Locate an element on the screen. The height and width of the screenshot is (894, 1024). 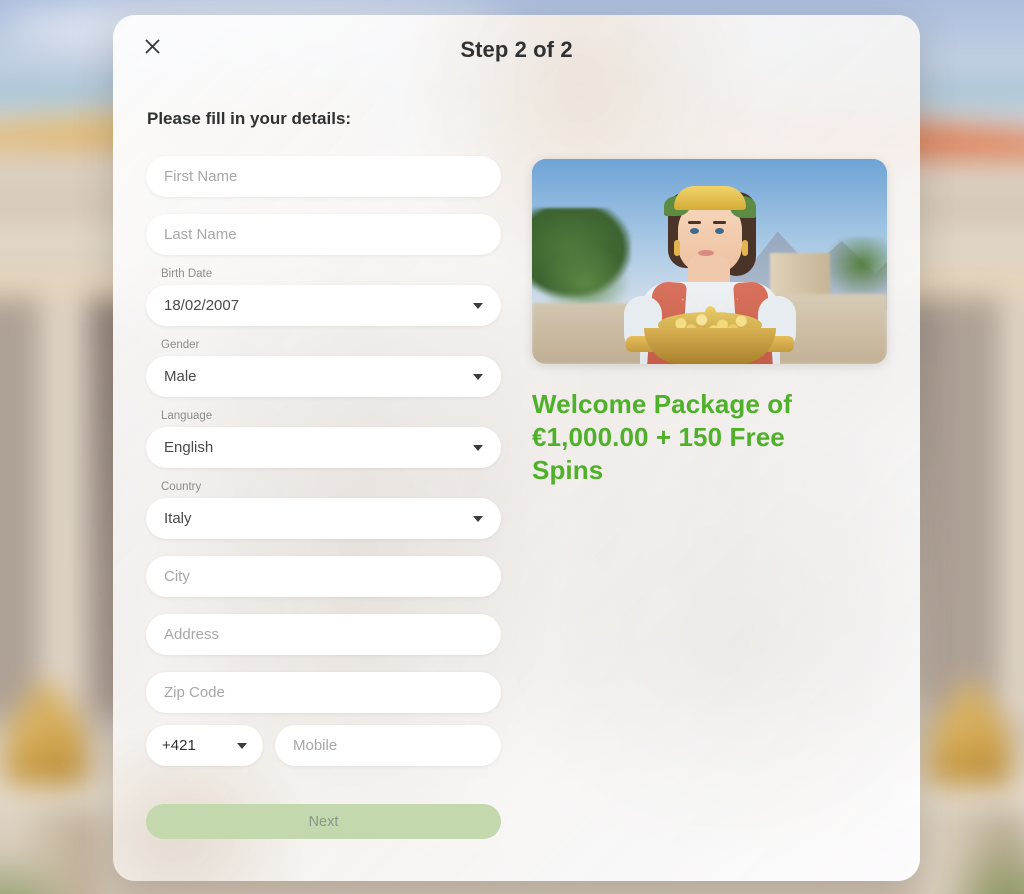
foliage-right is located at coordinates (979, 859).